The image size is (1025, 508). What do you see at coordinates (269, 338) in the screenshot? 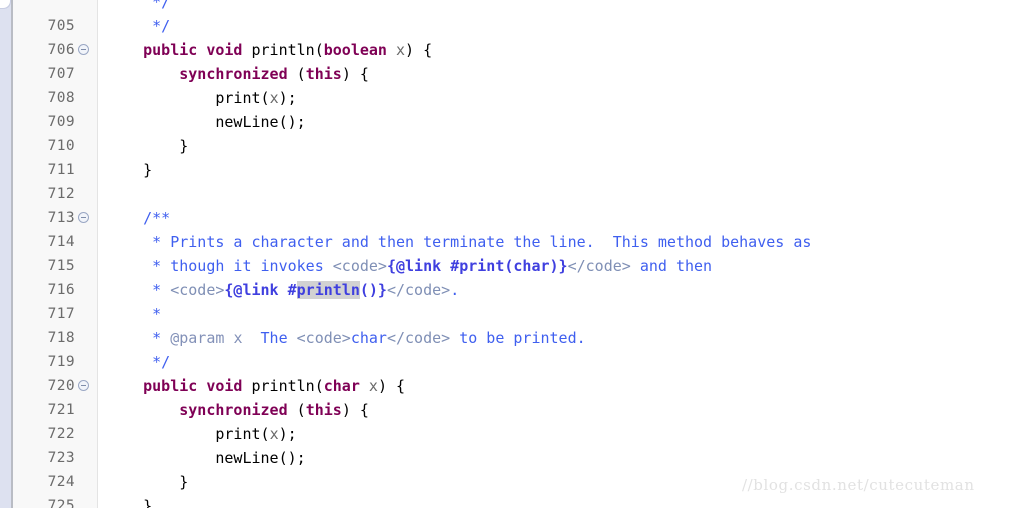
I see `code-token: The` at bounding box center [269, 338].